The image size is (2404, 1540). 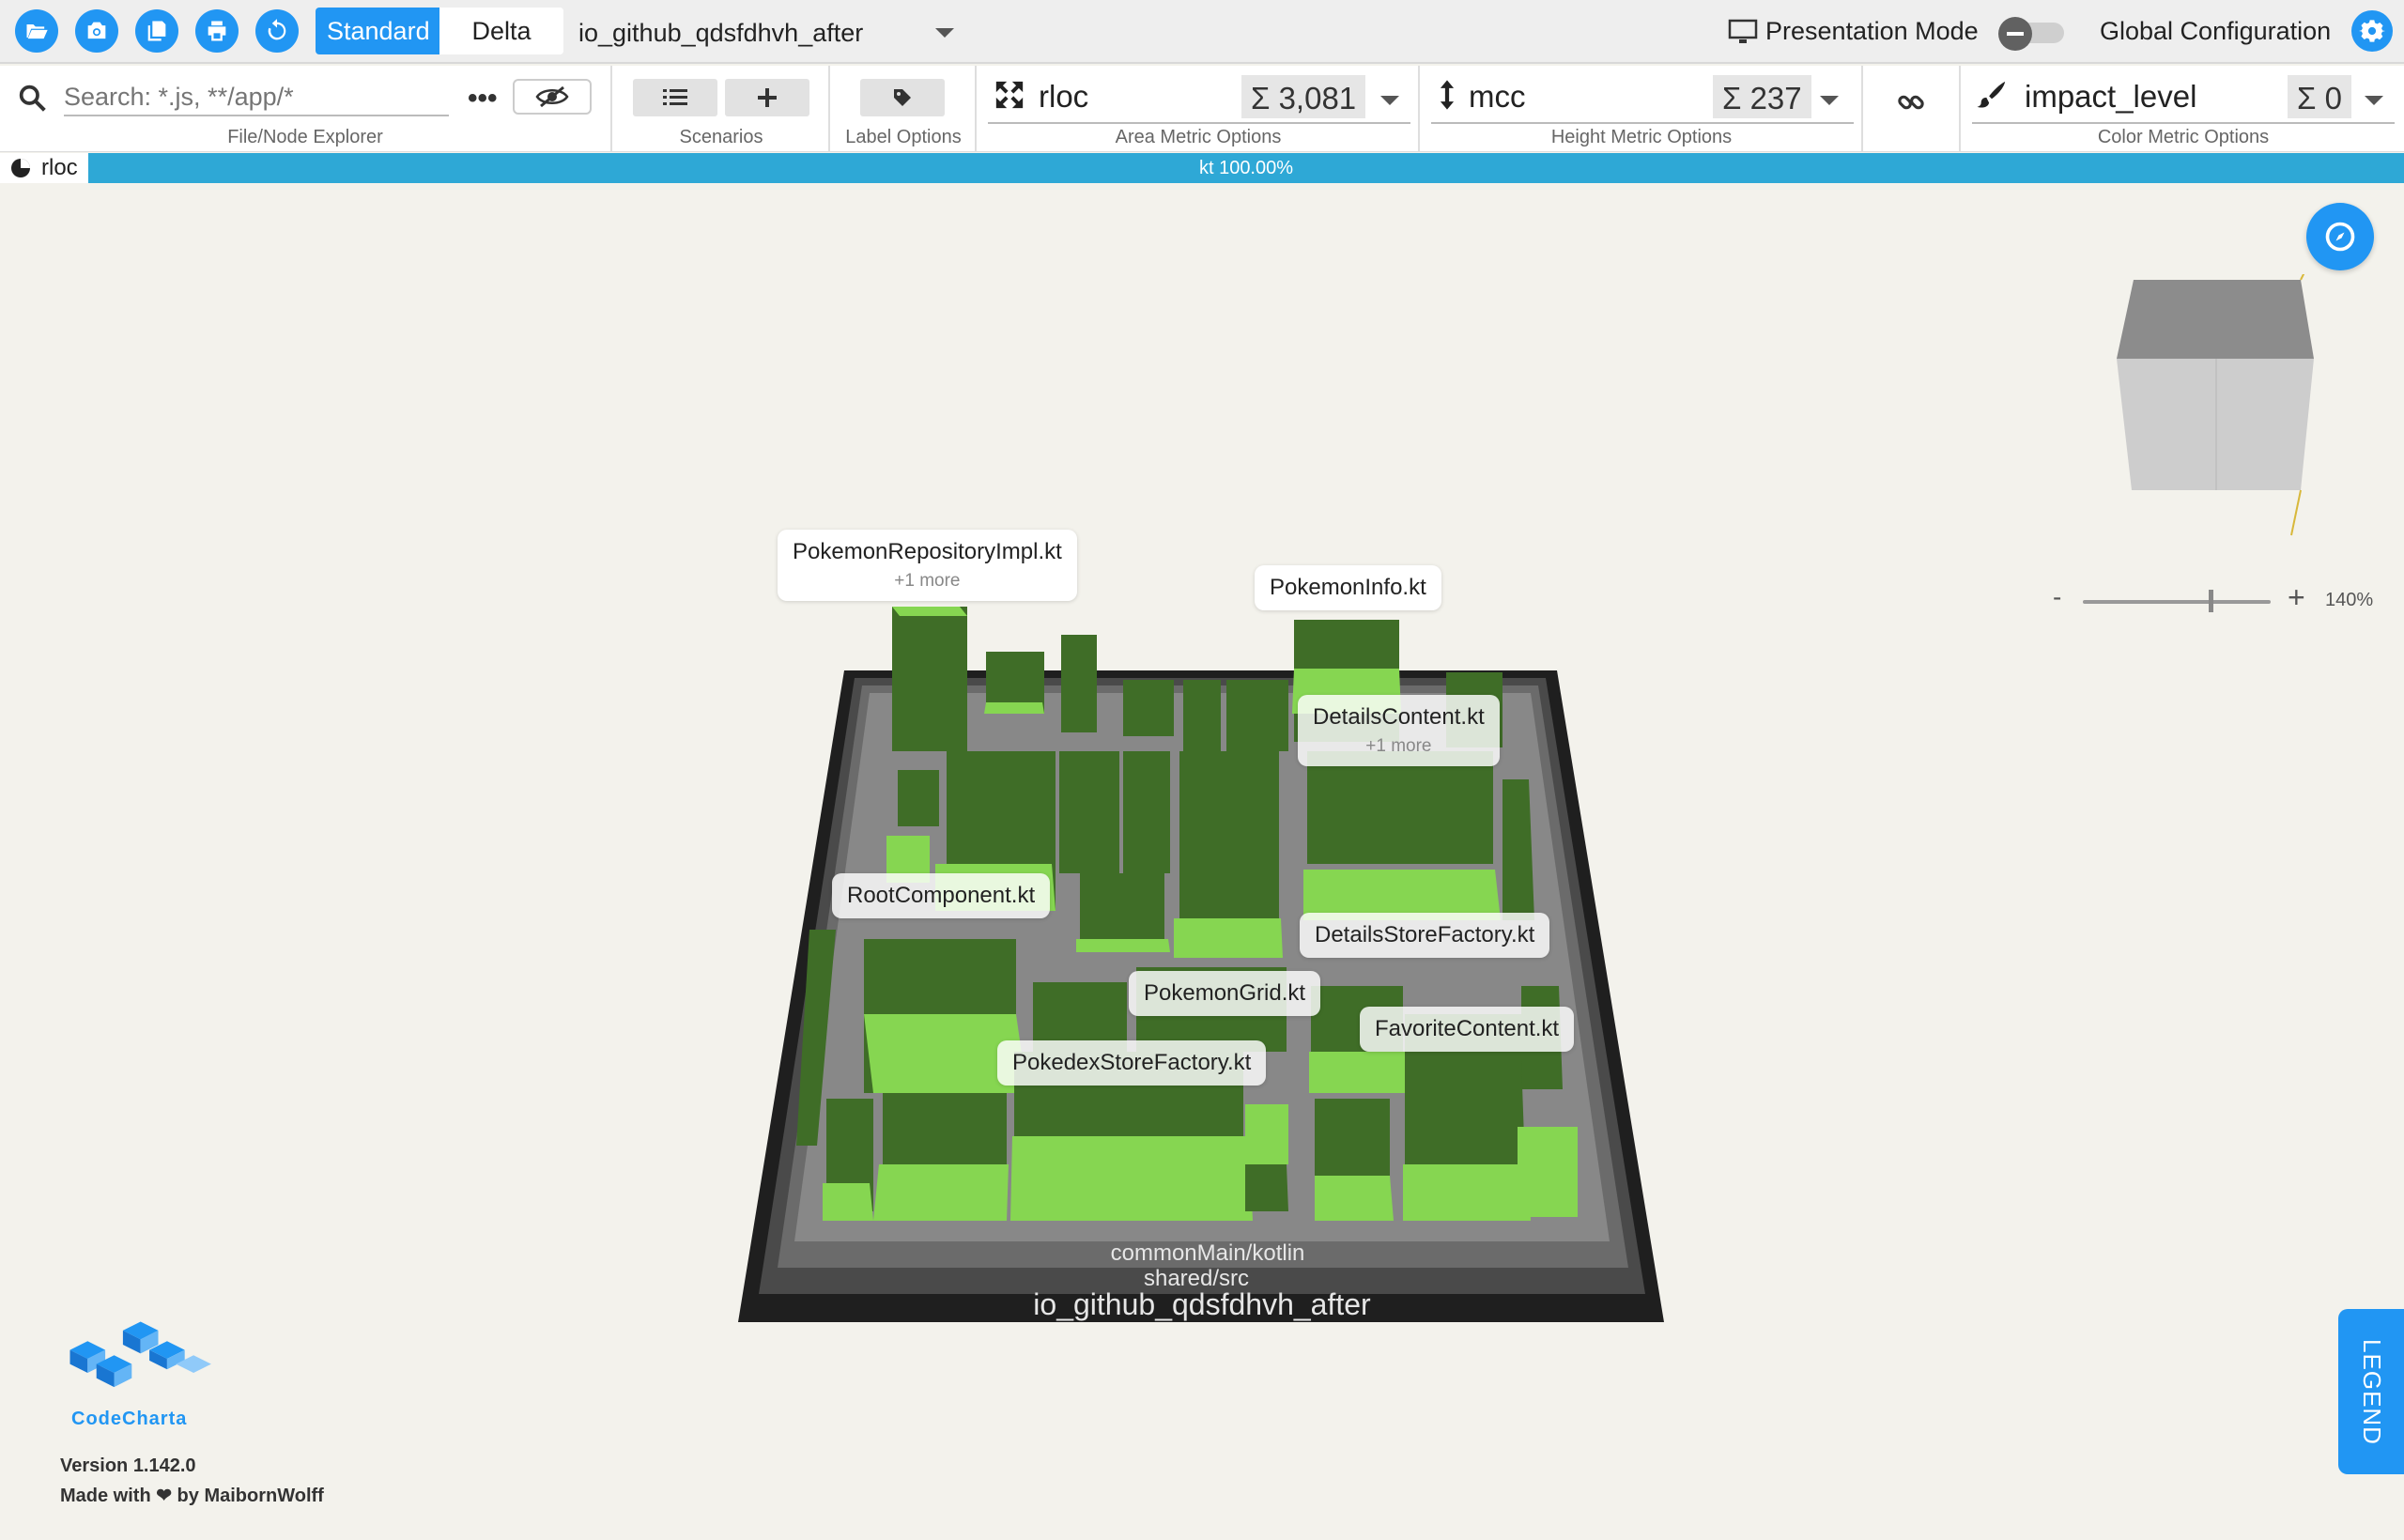 I want to click on label-pokedex-store-factory: PokedexStoreFactory.kt, so click(x=1132, y=1063).